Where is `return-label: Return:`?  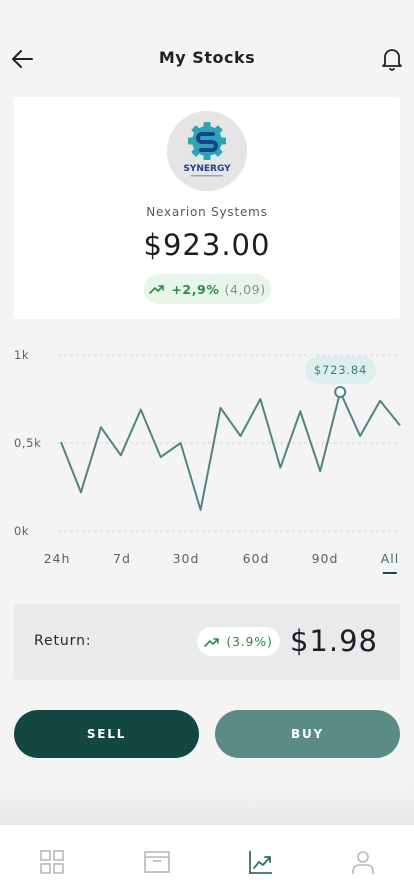
return-label: Return: is located at coordinates (63, 641).